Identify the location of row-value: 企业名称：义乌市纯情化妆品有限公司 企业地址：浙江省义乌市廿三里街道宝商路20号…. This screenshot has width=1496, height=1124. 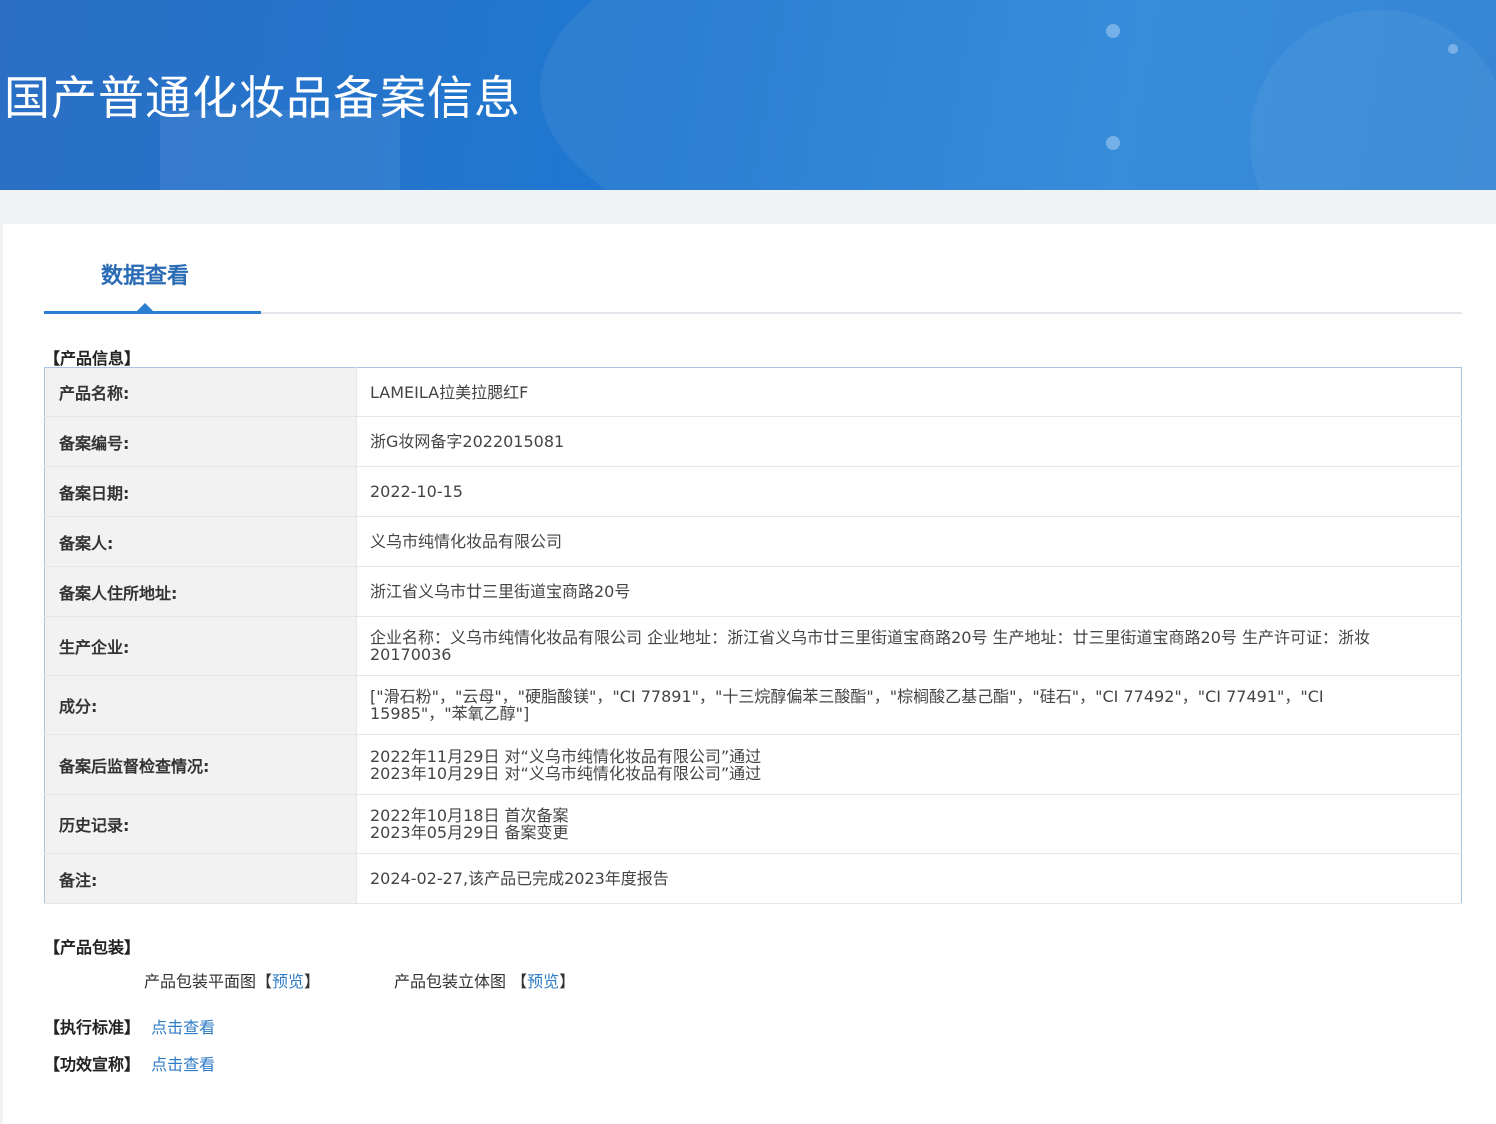
(909, 646).